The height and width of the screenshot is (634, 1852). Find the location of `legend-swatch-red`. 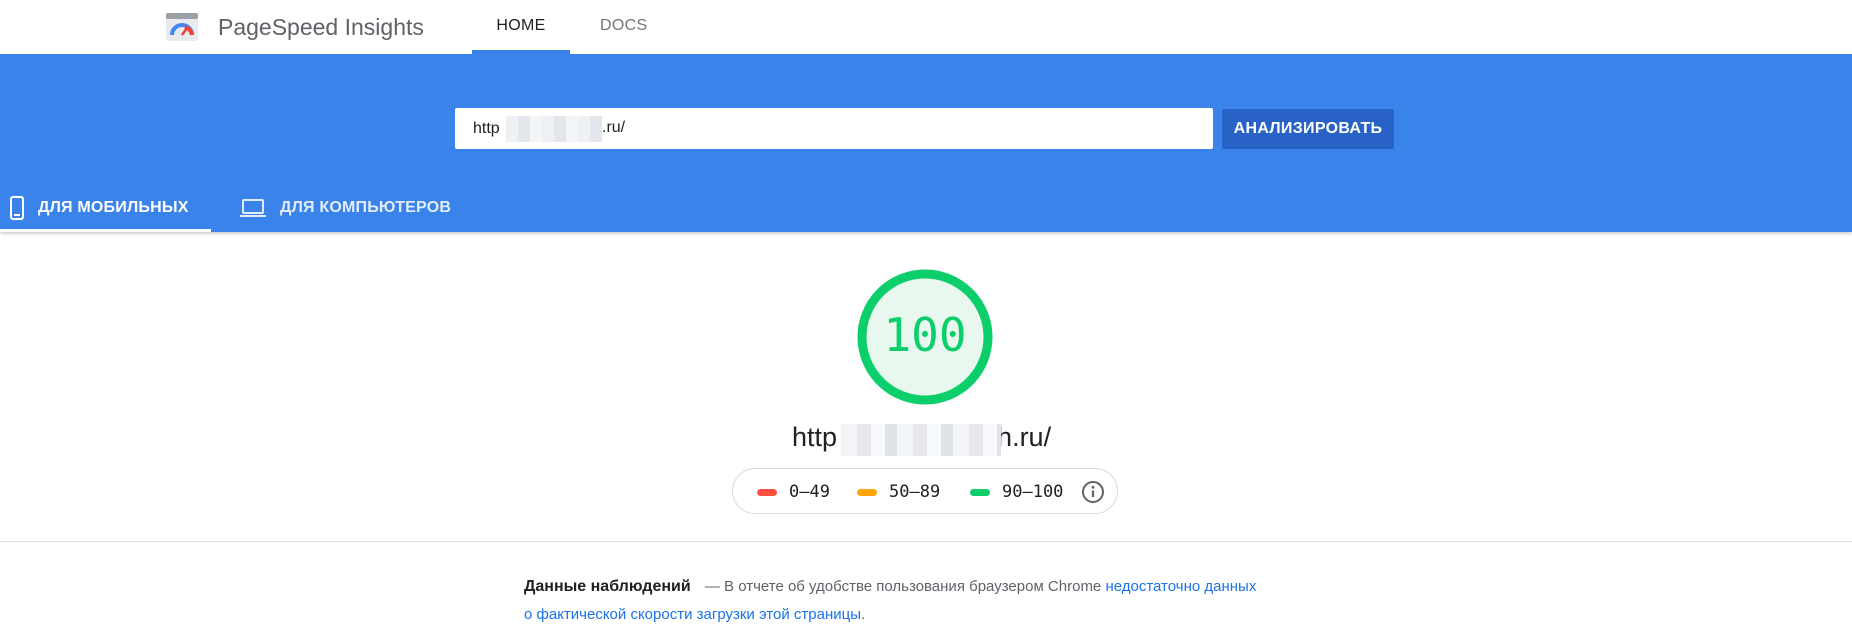

legend-swatch-red is located at coordinates (767, 492).